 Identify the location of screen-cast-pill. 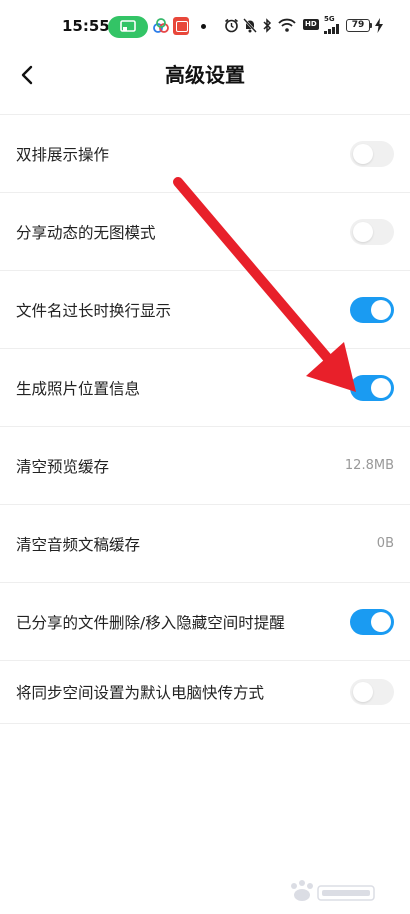
(128, 27).